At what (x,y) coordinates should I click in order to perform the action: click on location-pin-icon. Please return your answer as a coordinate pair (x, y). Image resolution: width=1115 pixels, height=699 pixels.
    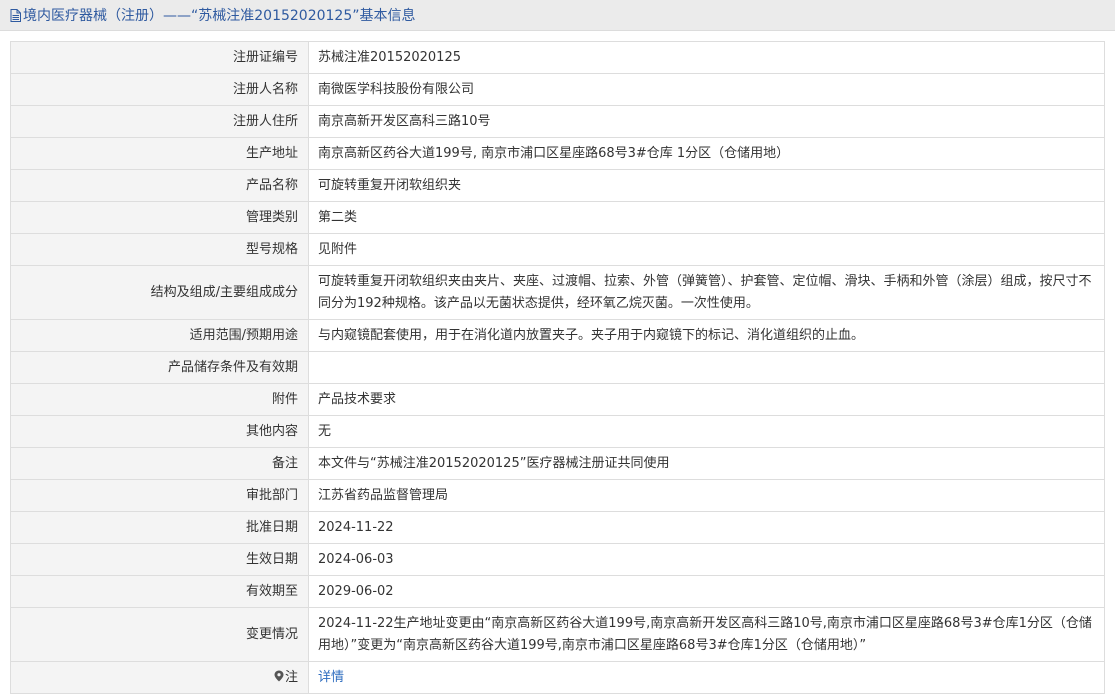
    Looking at the image, I should click on (279, 675).